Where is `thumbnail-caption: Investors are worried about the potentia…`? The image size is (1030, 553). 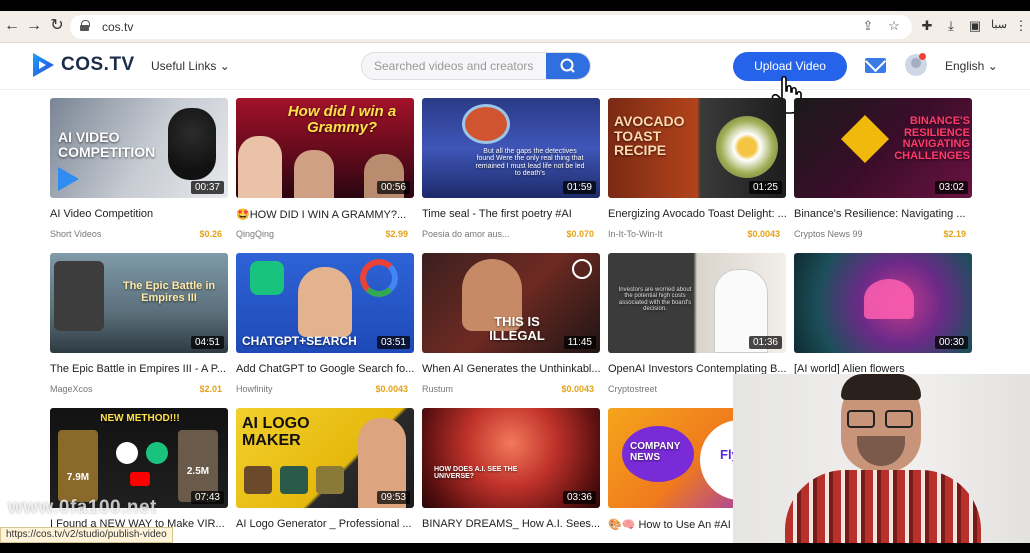
thumbnail-caption: Investors are worried about the potentia… is located at coordinates (655, 299).